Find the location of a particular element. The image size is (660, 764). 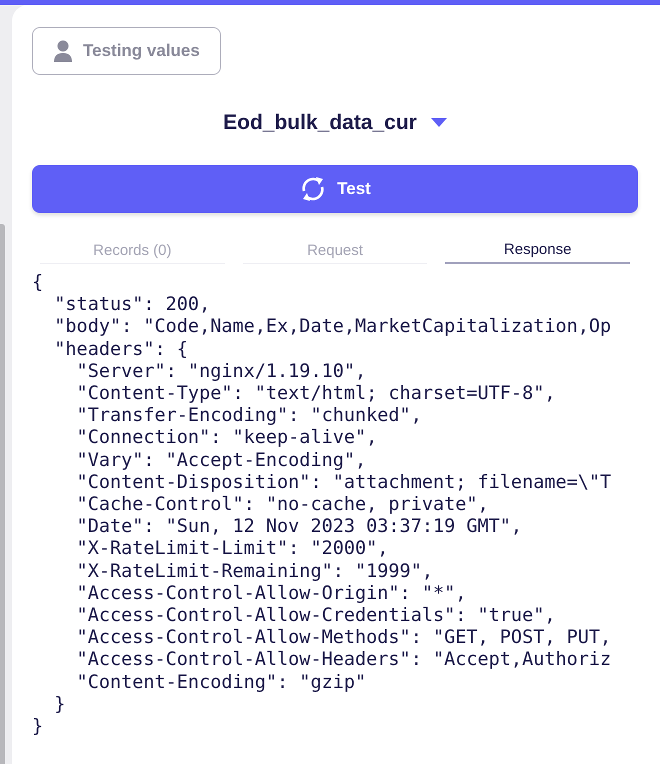

code-line: "status": 200, is located at coordinates (132, 305).